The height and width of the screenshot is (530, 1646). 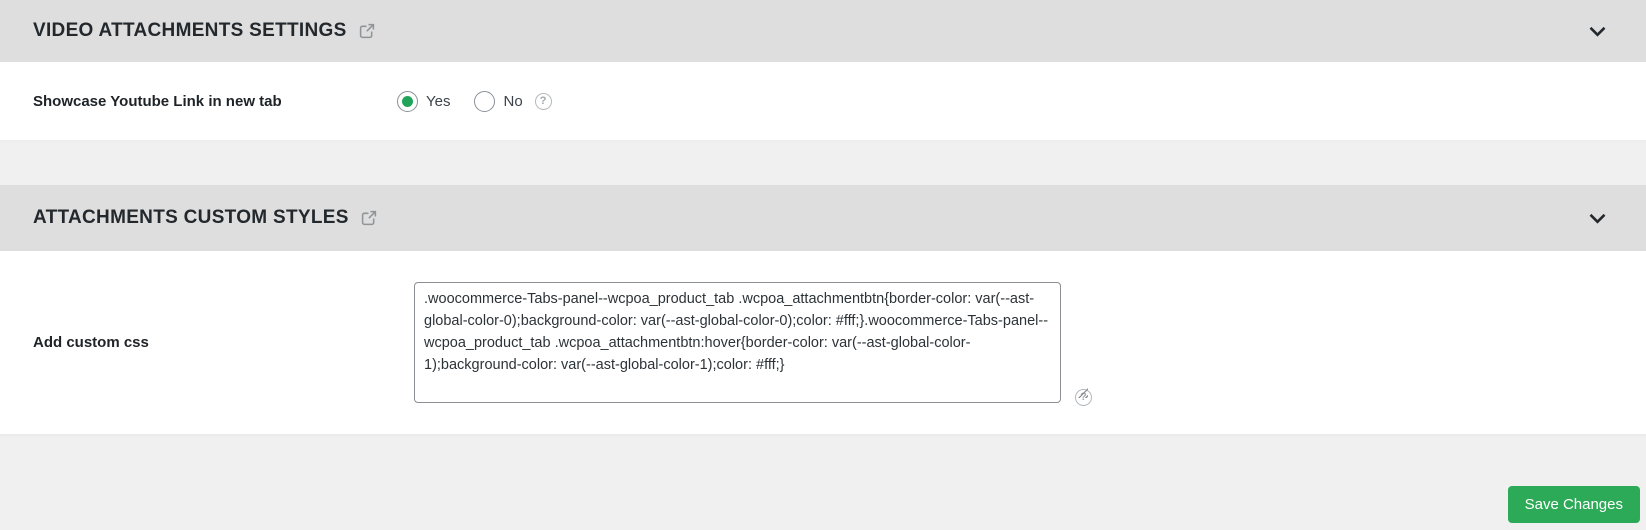 What do you see at coordinates (823, 31) in the screenshot?
I see `section-header-video-attachments: VIDEO ATTACHMENTS SETTINGS` at bounding box center [823, 31].